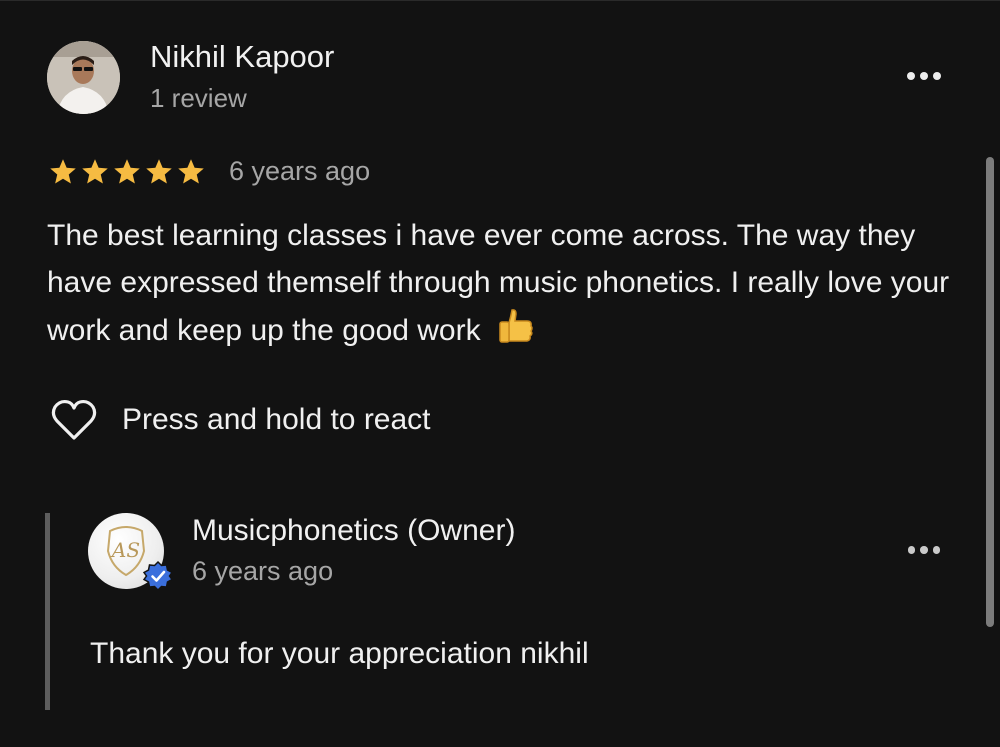 Image resolution: width=1000 pixels, height=747 pixels. Describe the element at coordinates (339, 653) in the screenshot. I see `owner-reply-text: Thank you for your appreciation nikhil` at that location.